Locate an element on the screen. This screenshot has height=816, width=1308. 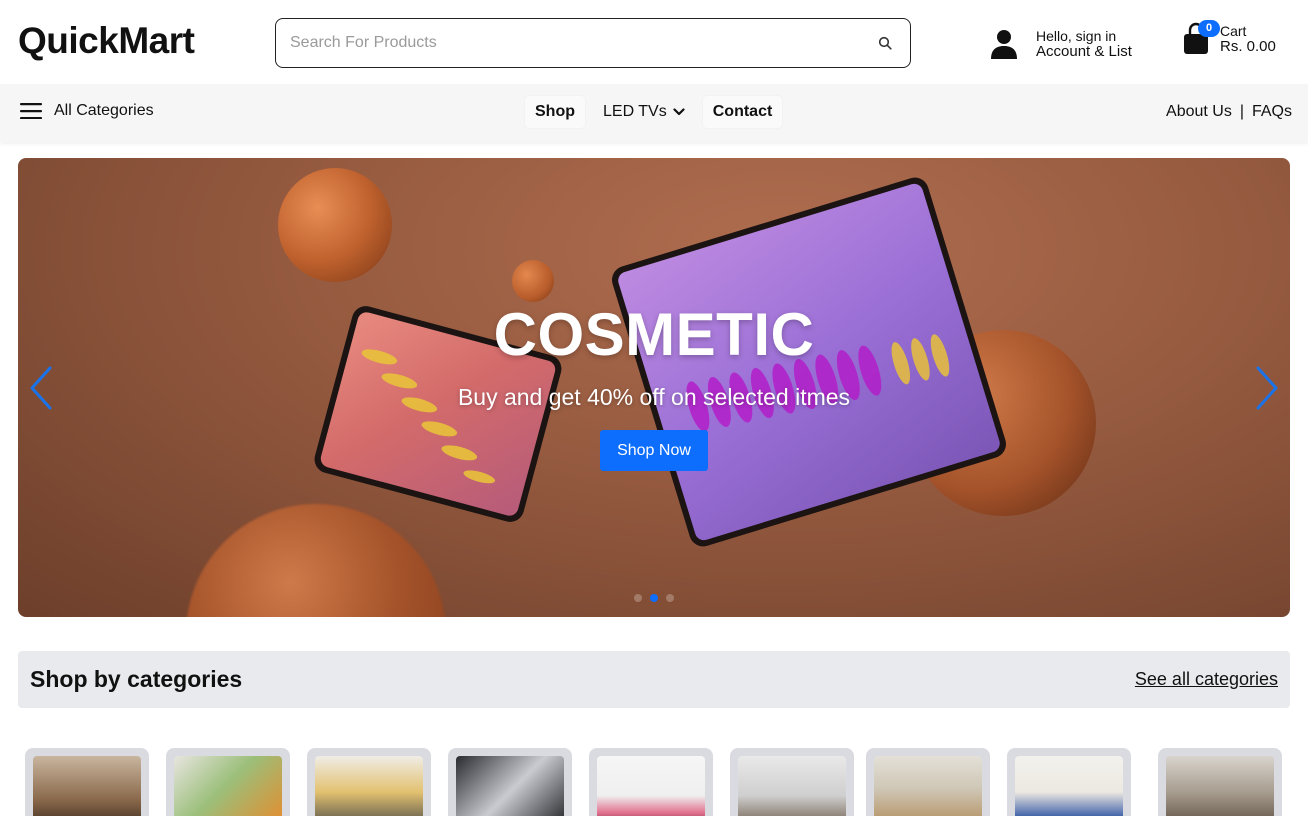
categories-title: Shop by categories is located at coordinates (136, 679).